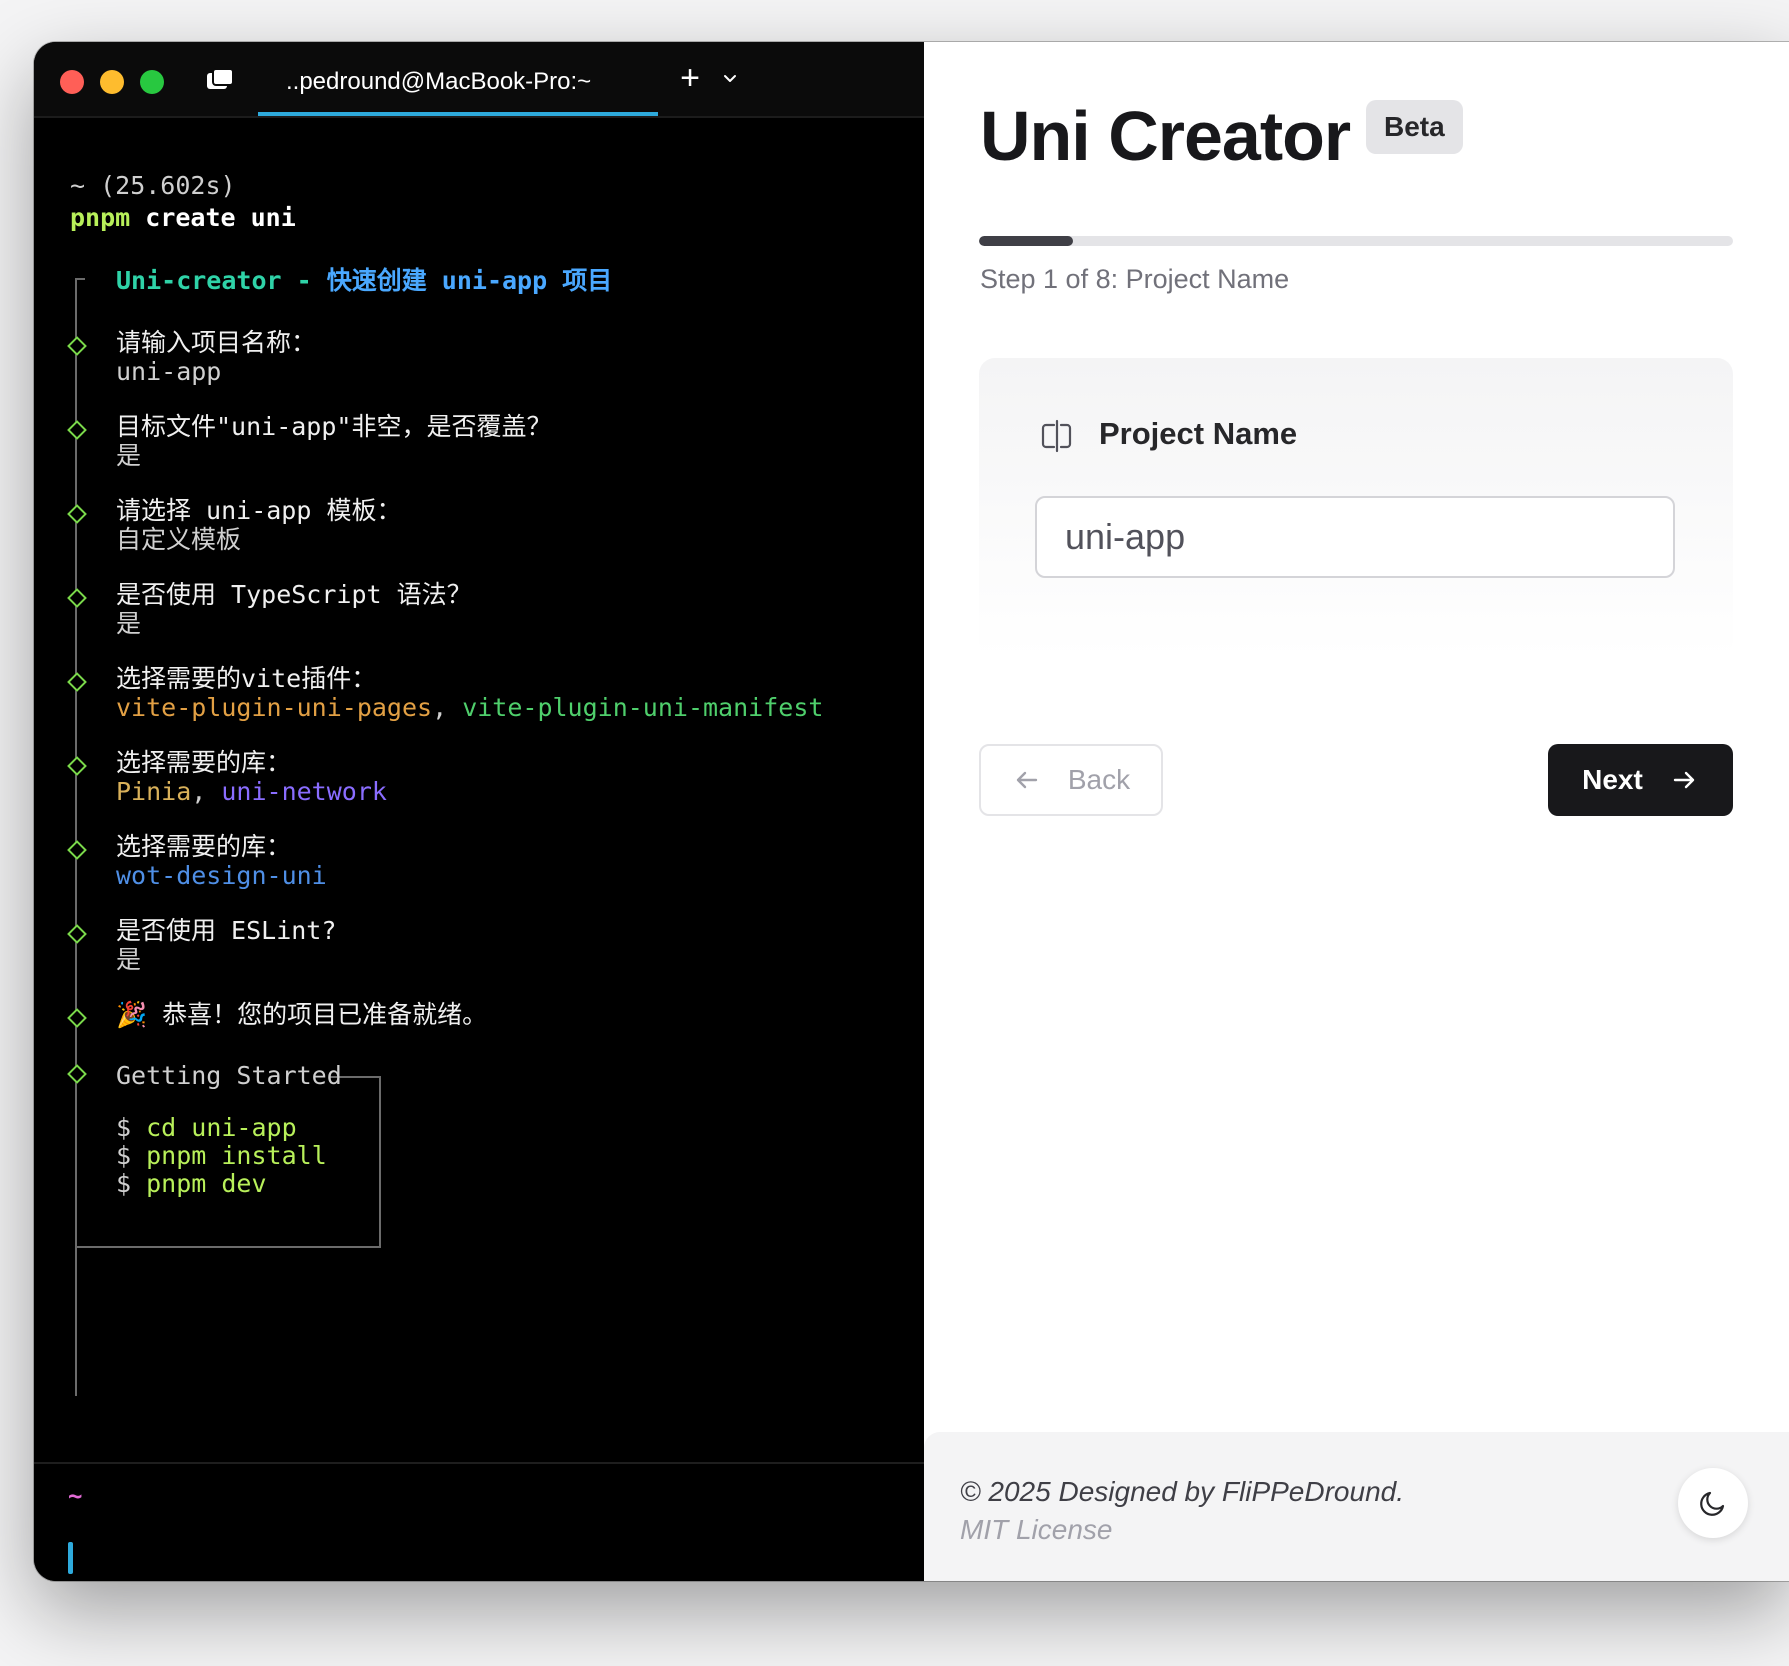 Image resolution: width=1789 pixels, height=1666 pixels. Describe the element at coordinates (1036, 1530) in the screenshot. I see `footer-license-link: MIT License` at that location.